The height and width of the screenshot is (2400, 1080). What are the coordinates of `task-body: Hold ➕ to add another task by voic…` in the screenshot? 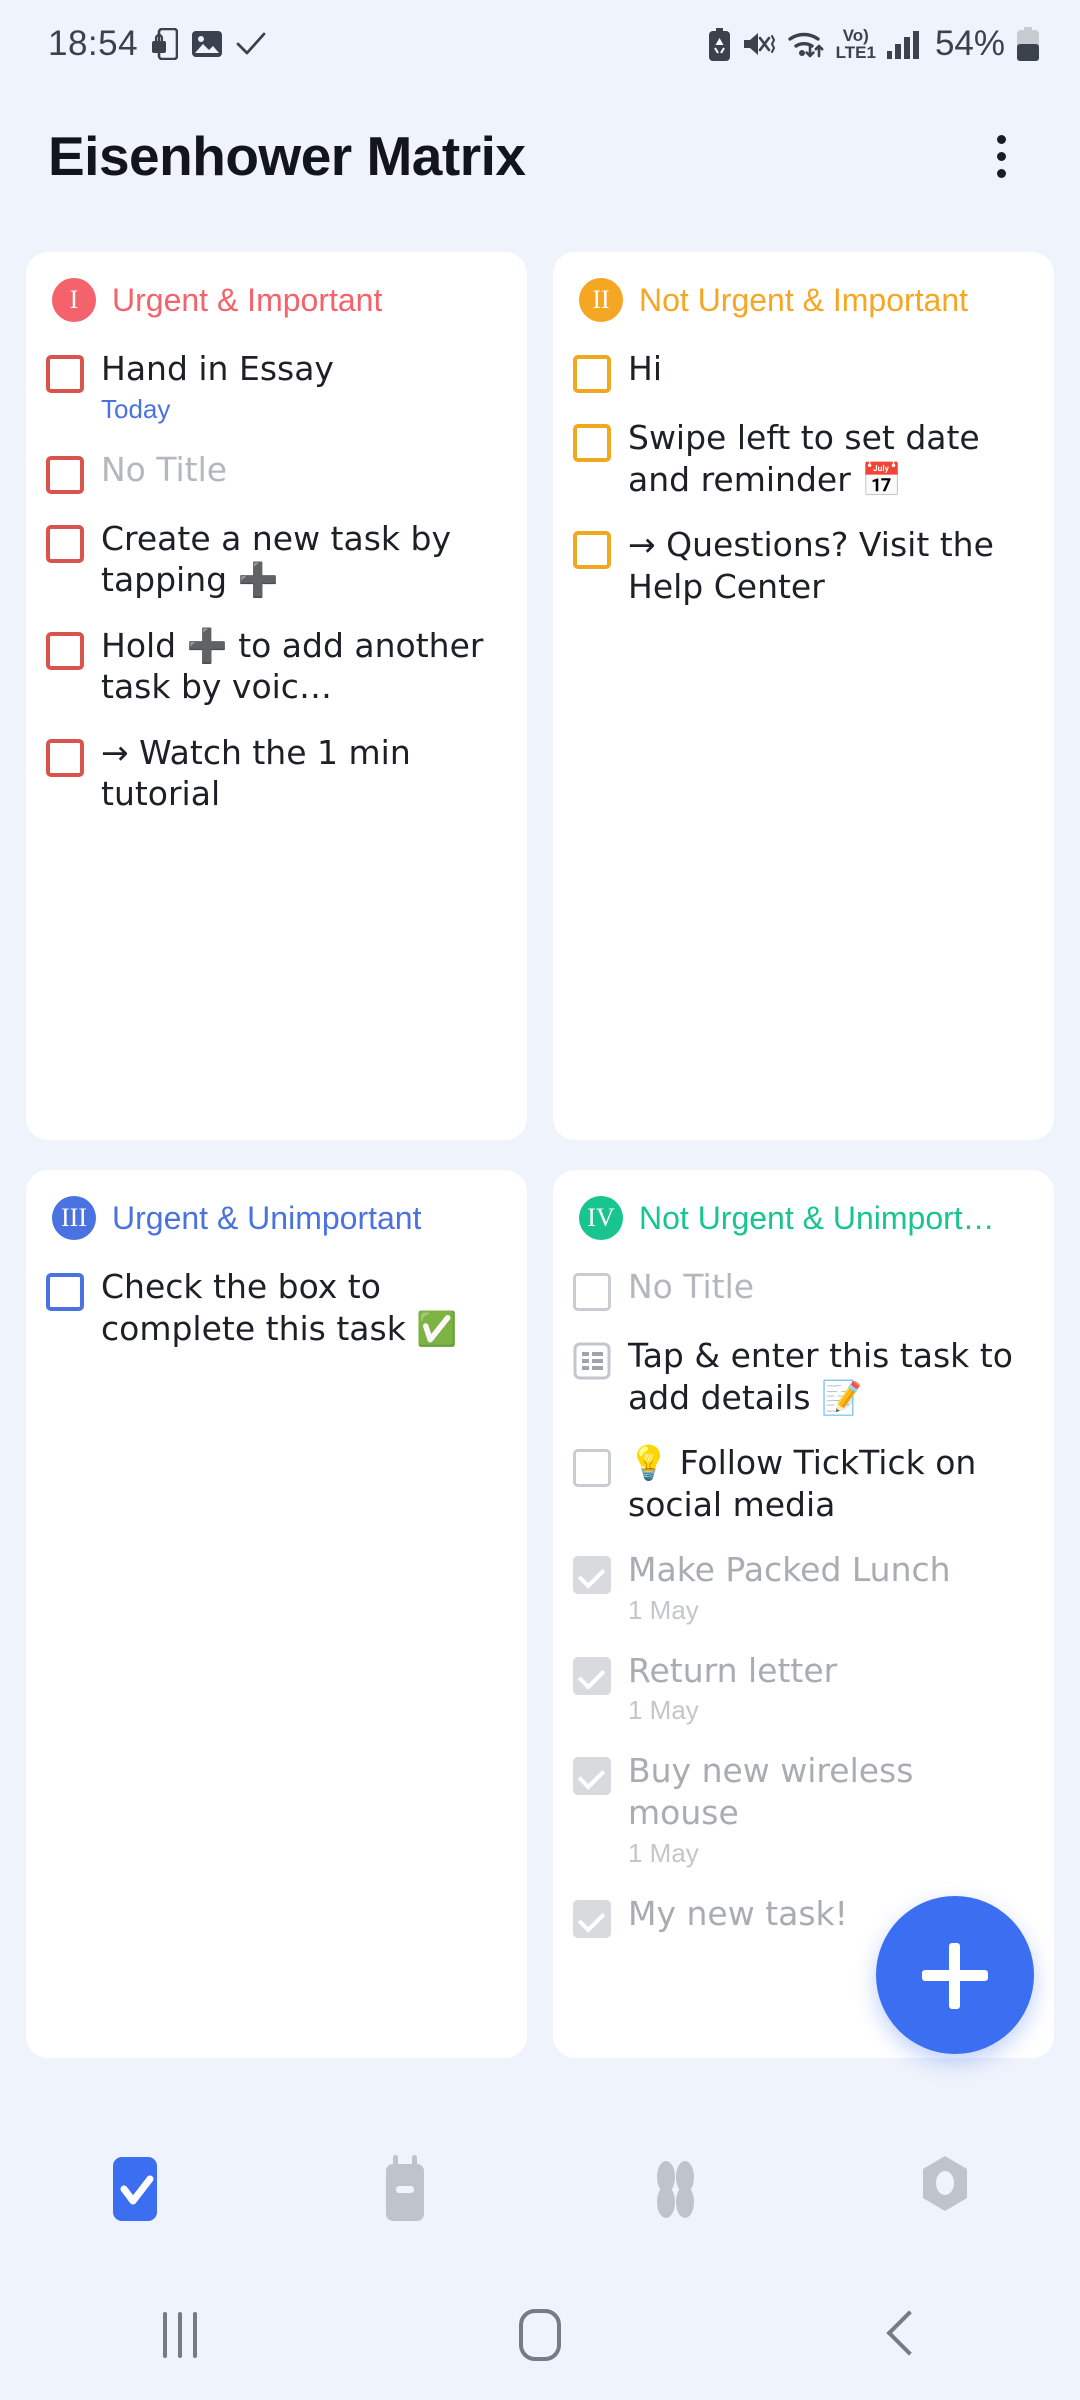 It's located at (304, 666).